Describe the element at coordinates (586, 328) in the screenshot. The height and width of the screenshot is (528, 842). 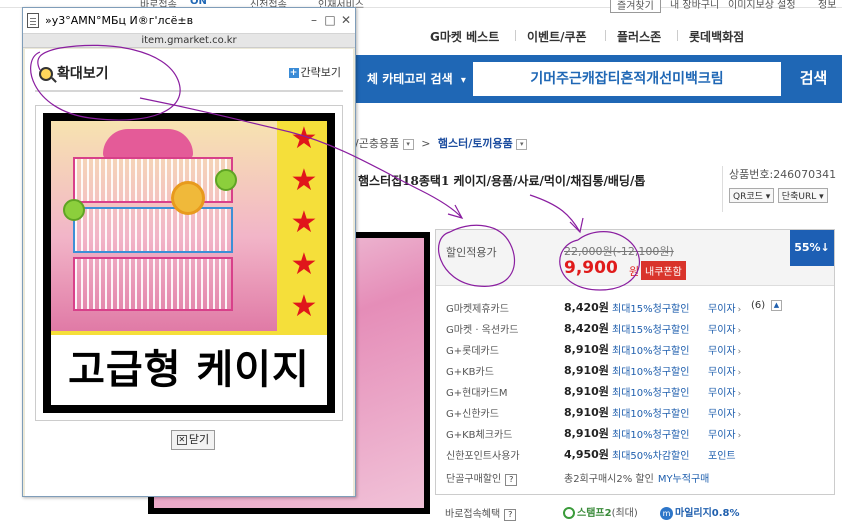
I see `card-price: 8,420원` at that location.